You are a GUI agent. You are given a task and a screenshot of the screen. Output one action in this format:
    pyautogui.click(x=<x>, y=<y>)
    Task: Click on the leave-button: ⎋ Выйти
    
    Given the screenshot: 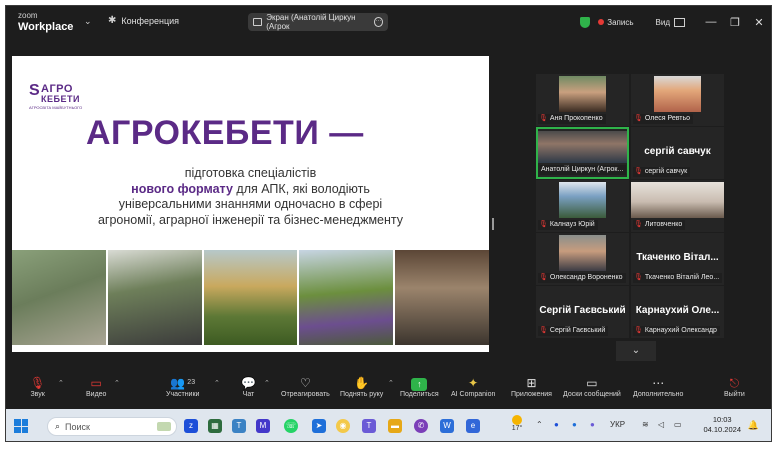 What is the action you would take?
    pyautogui.click(x=734, y=386)
    